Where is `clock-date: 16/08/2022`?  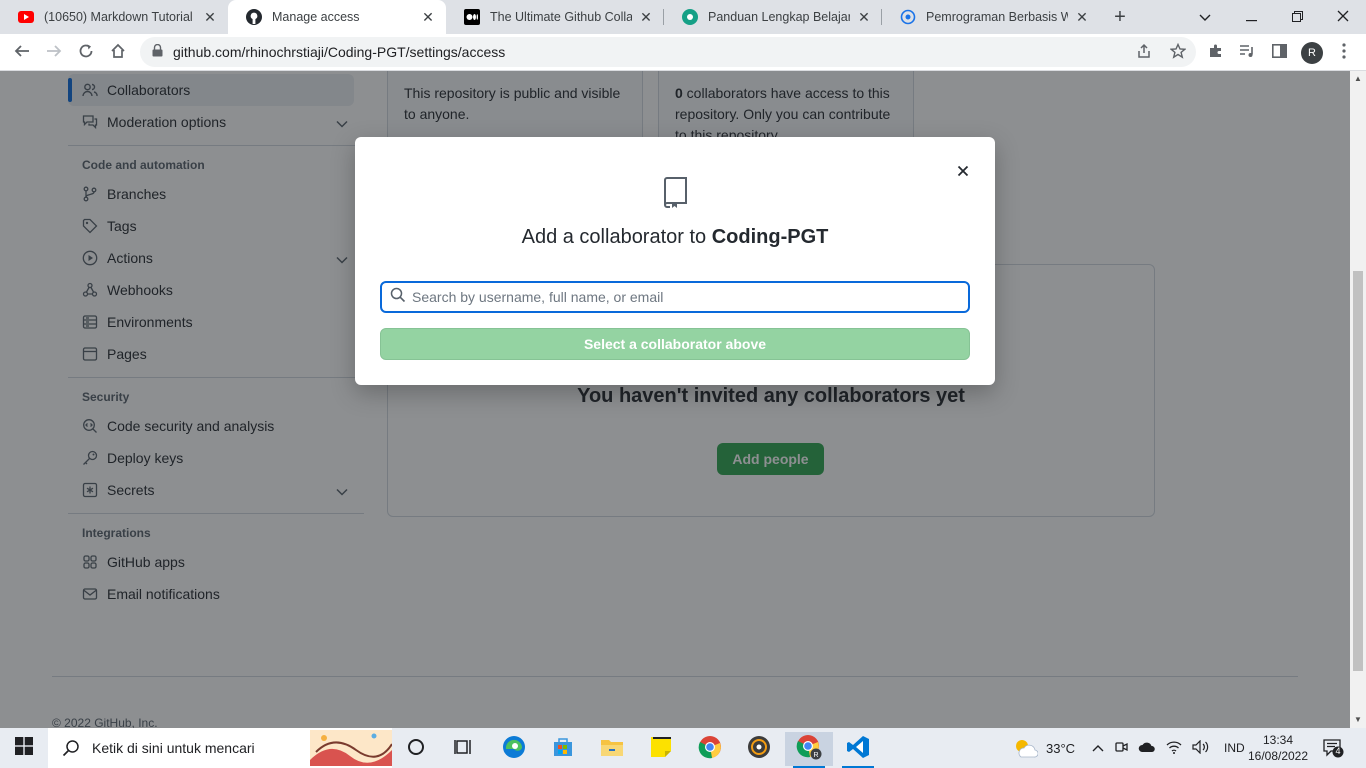
clock-date: 16/08/2022 is located at coordinates (1278, 756).